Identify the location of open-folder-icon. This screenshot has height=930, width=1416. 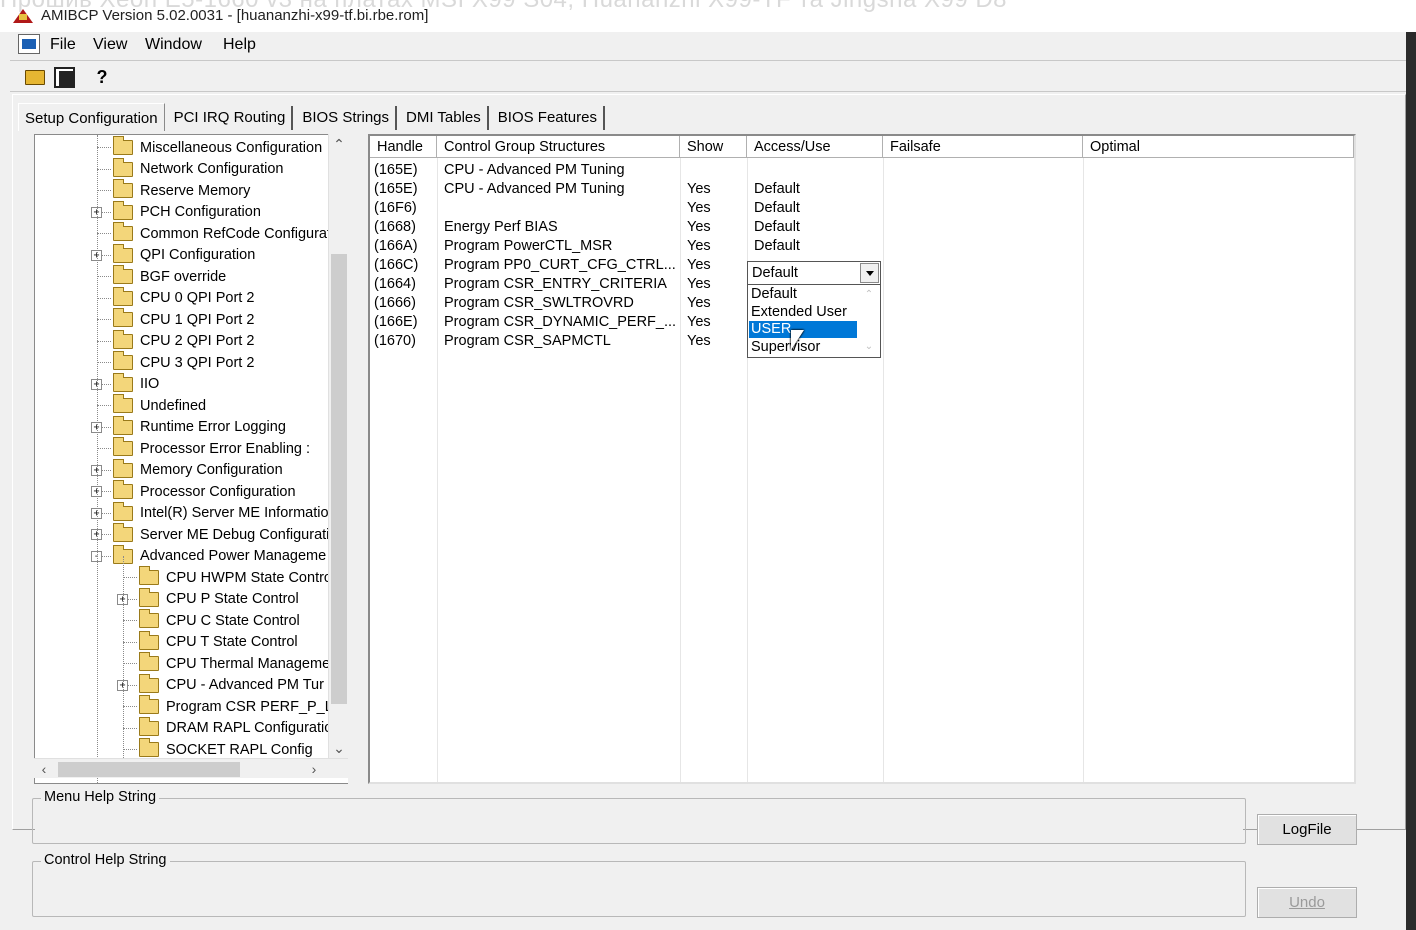
(35, 77).